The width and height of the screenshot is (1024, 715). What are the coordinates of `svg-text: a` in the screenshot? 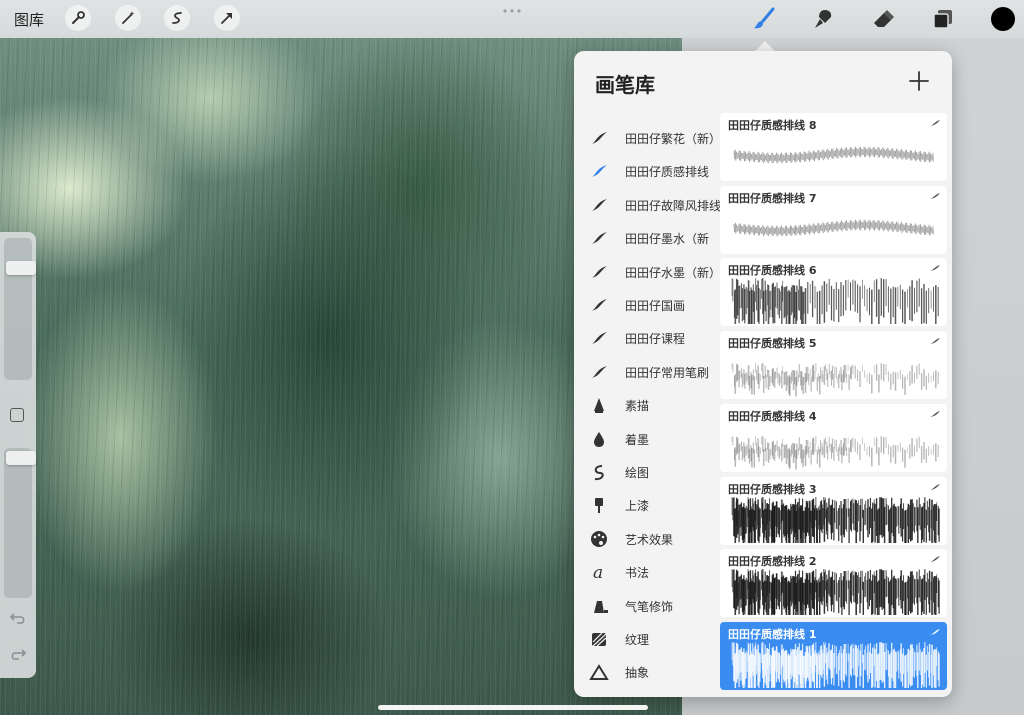 It's located at (598, 572).